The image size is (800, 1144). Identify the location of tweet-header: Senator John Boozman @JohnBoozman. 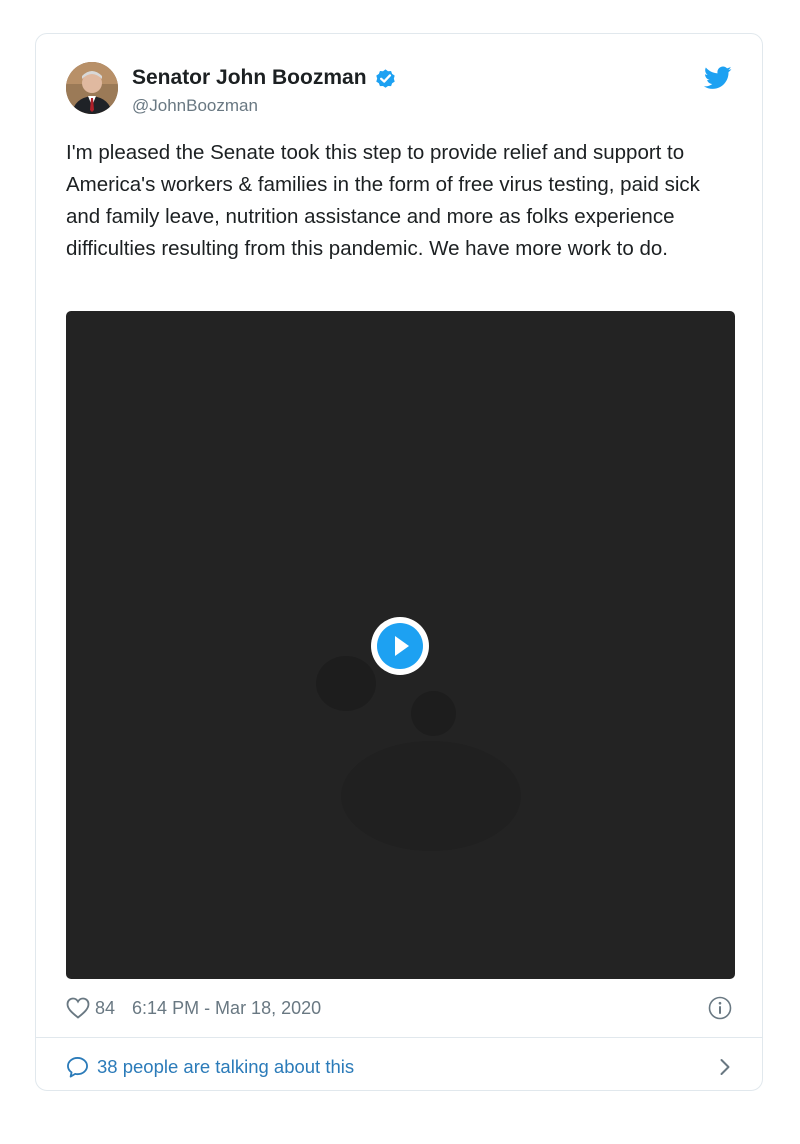
(399, 90).